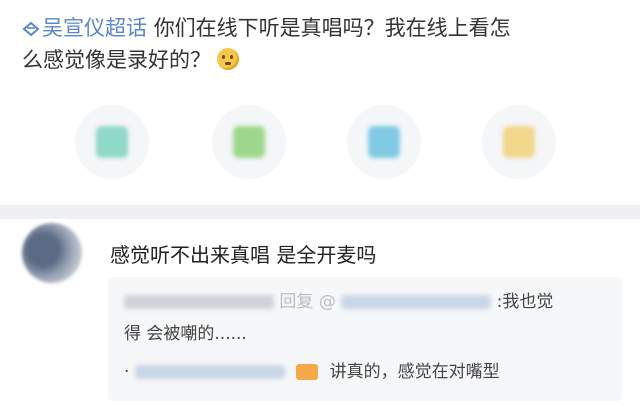 The image size is (640, 412). Describe the element at coordinates (338, 299) in the screenshot. I see `reply-line-1: 回复 @ :我也觉` at that location.